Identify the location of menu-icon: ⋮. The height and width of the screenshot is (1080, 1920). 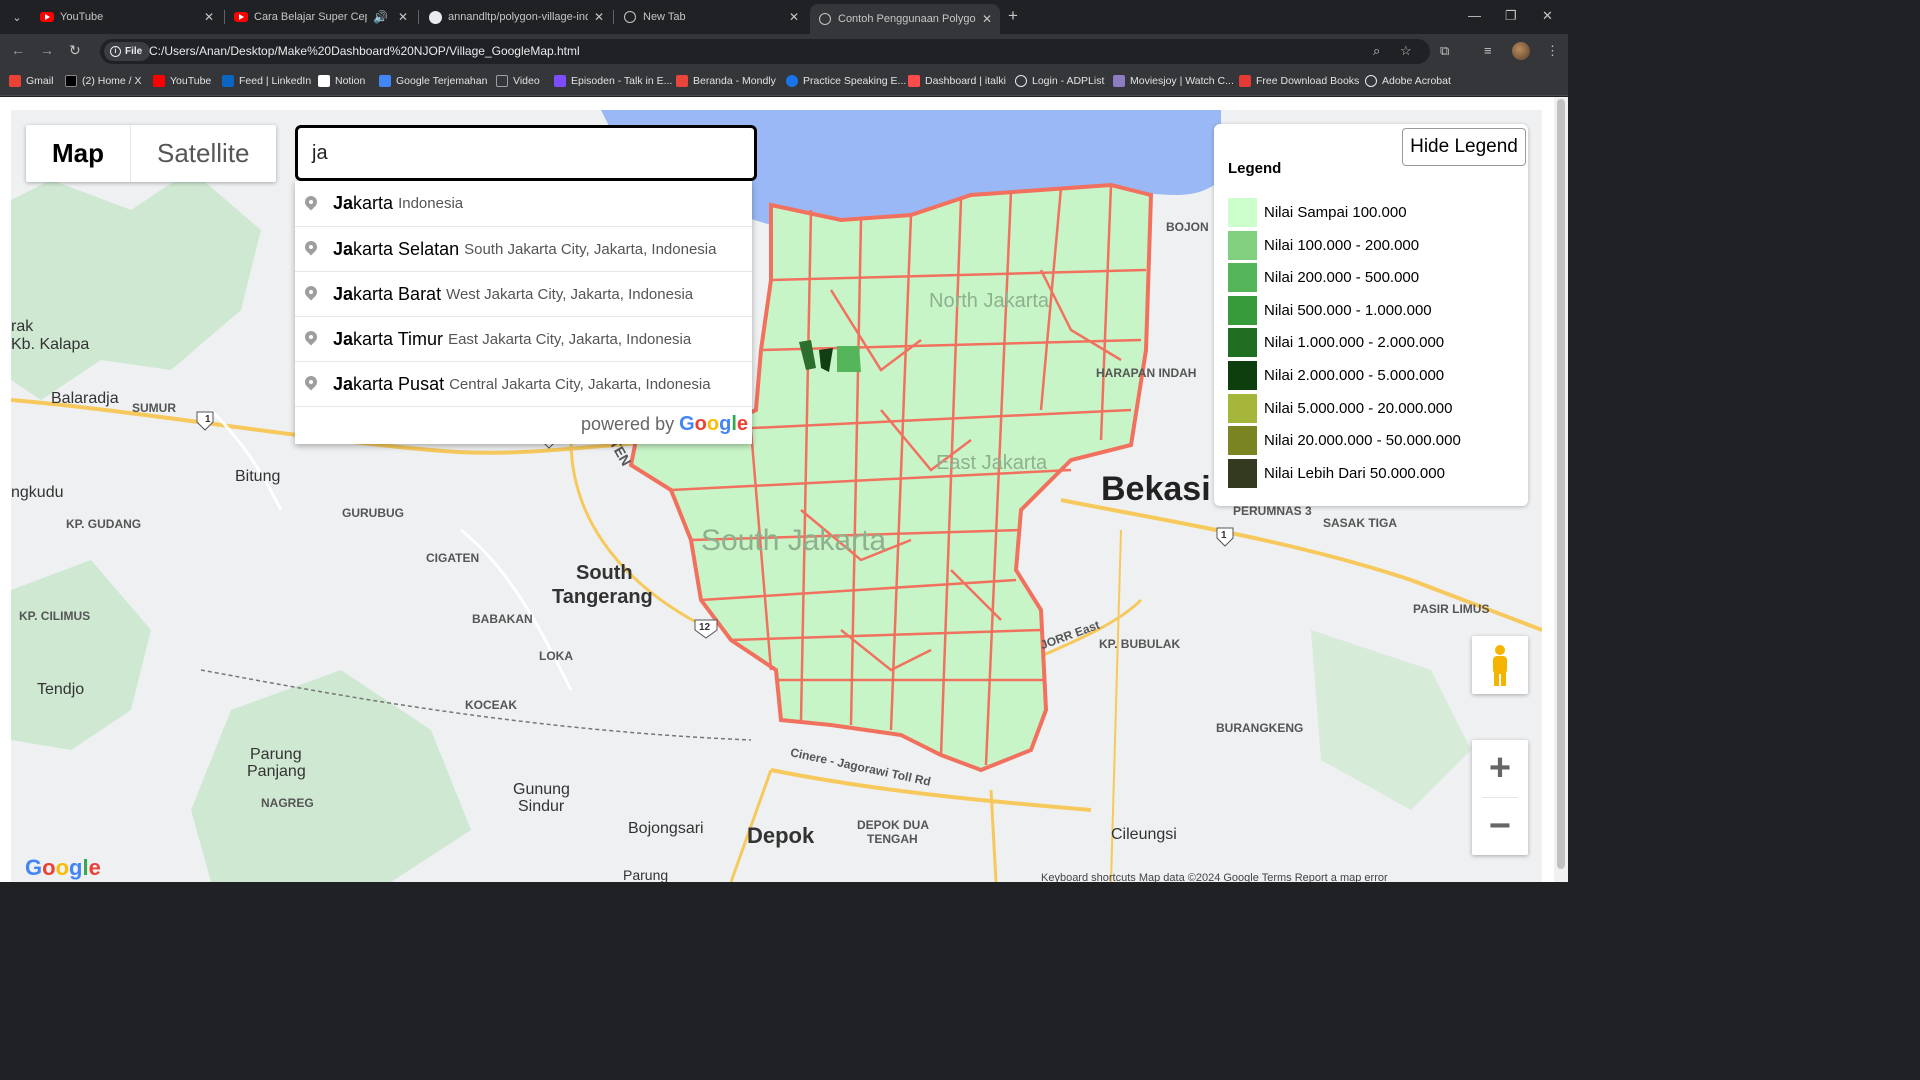
(1552, 51).